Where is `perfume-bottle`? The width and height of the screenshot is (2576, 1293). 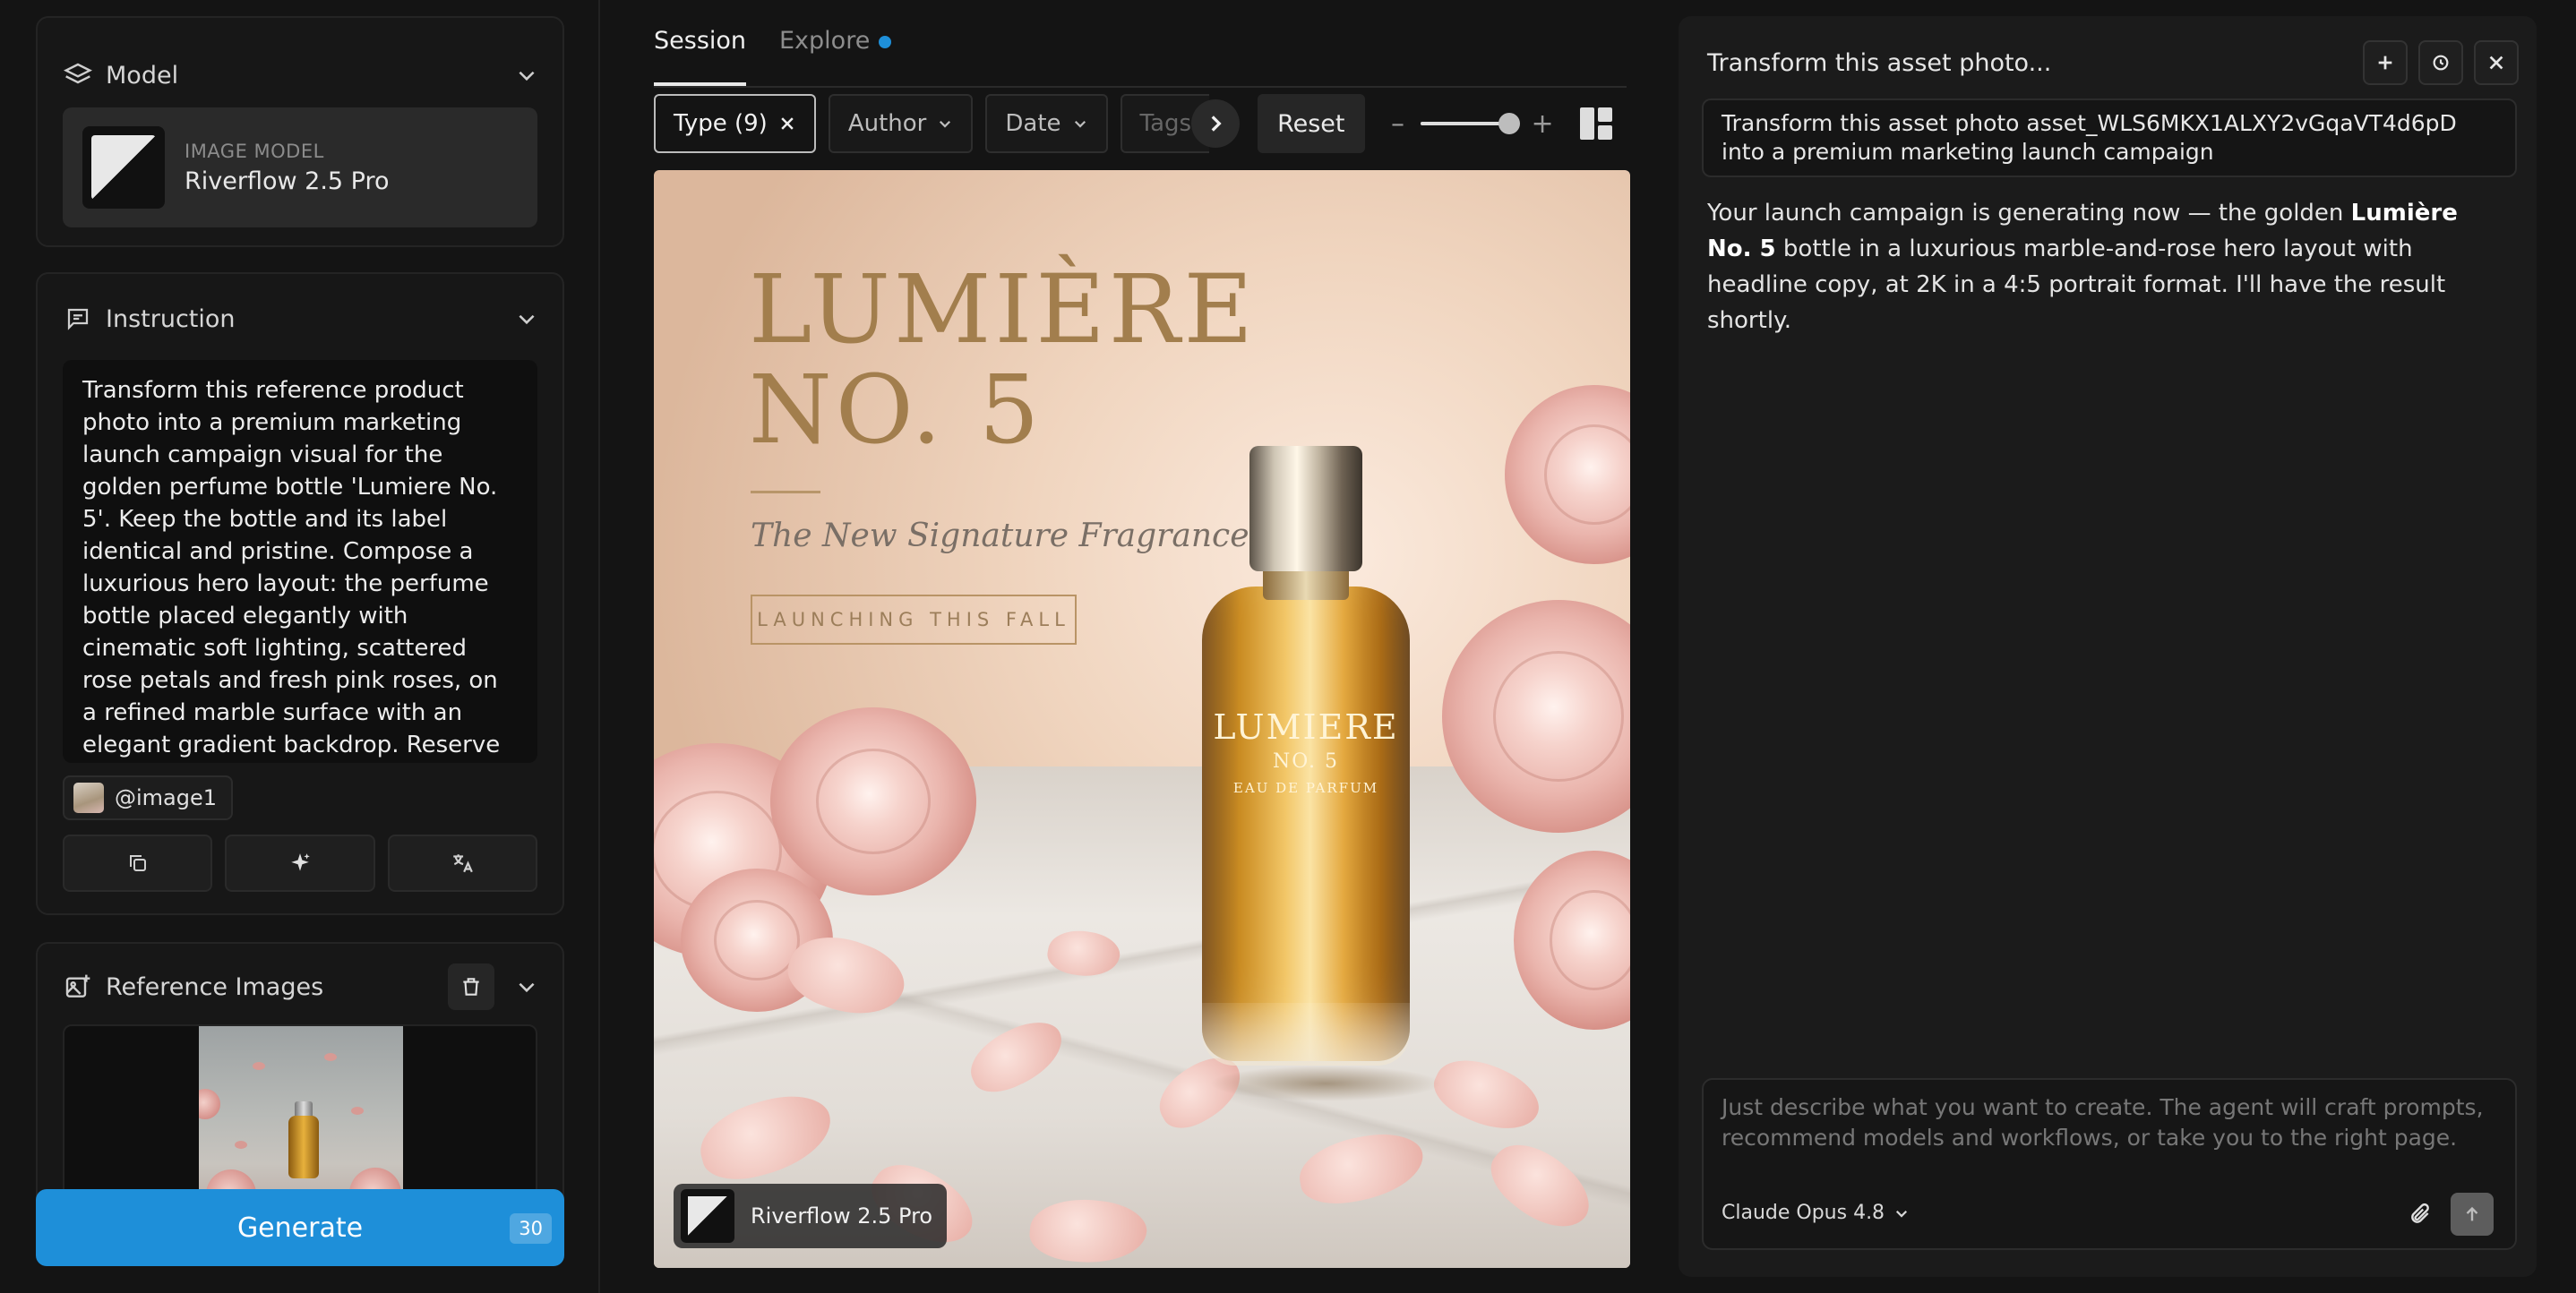
perfume-bottle is located at coordinates (1306, 824).